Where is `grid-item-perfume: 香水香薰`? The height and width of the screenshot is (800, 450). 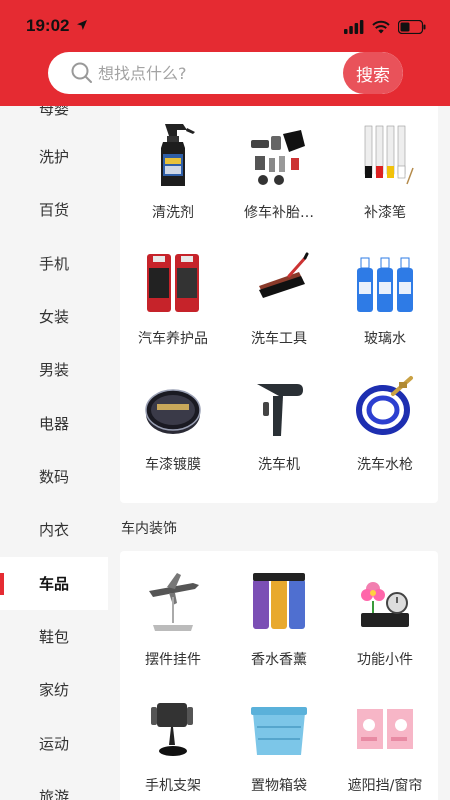 grid-item-perfume: 香水香薰 is located at coordinates (279, 624).